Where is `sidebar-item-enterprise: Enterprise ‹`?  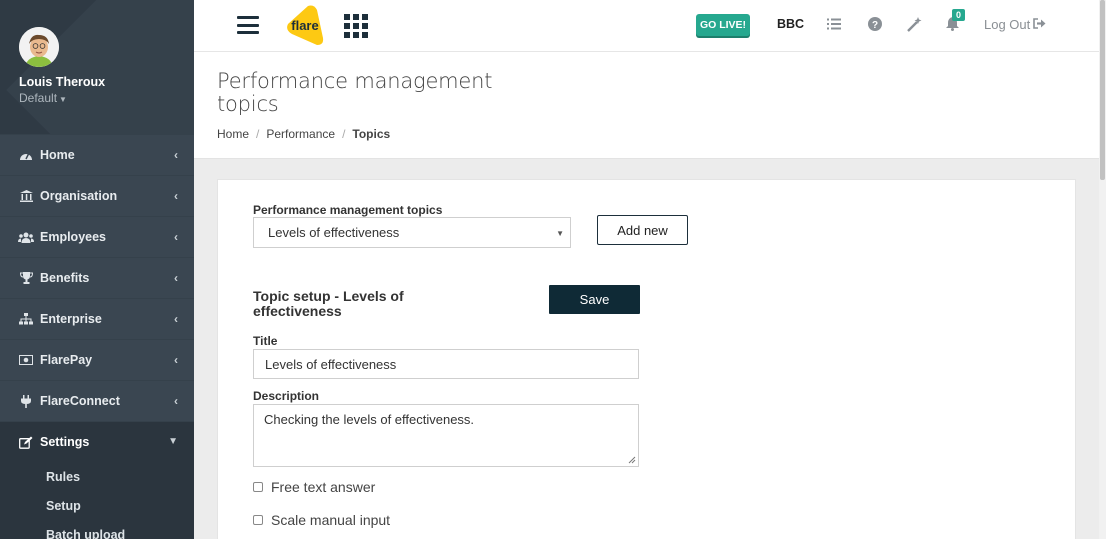
sidebar-item-enterprise: Enterprise ‹ is located at coordinates (97, 318).